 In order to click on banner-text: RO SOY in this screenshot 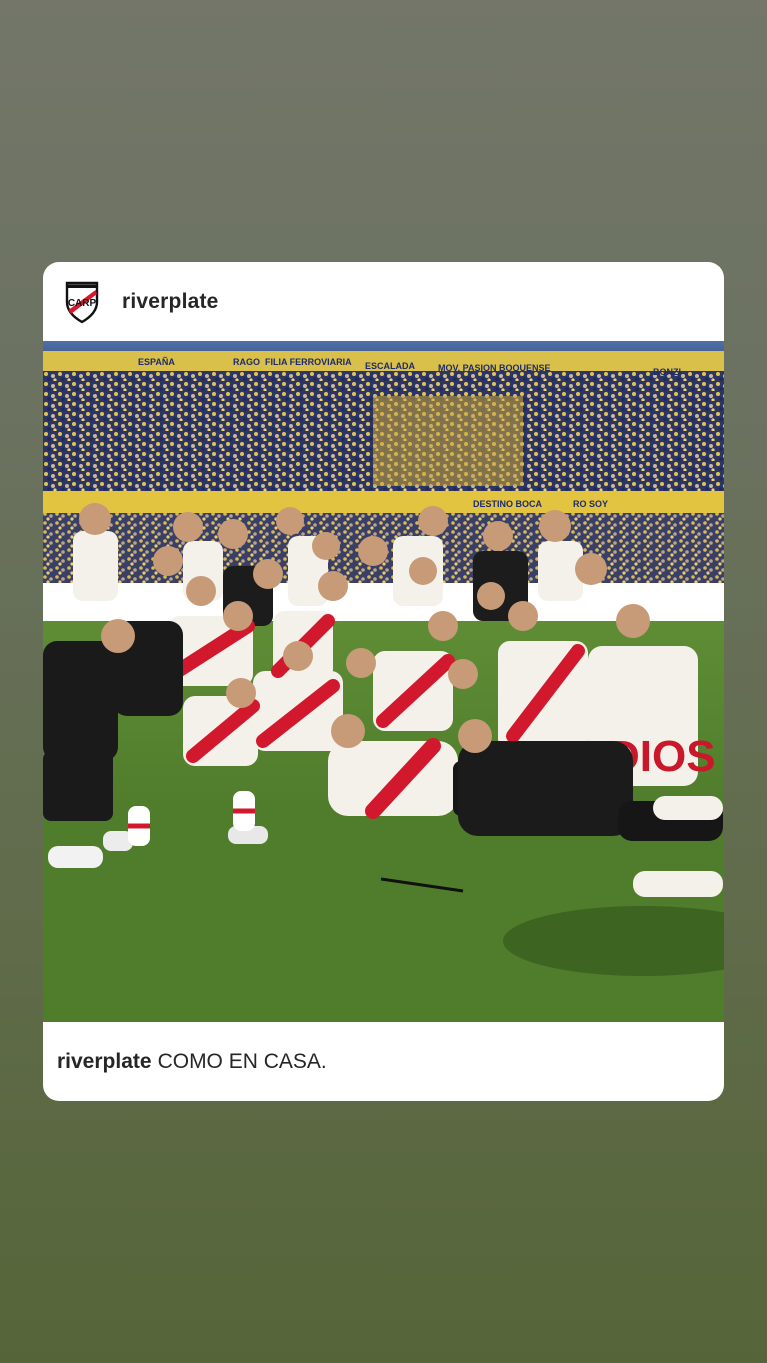, I will do `click(590, 504)`.